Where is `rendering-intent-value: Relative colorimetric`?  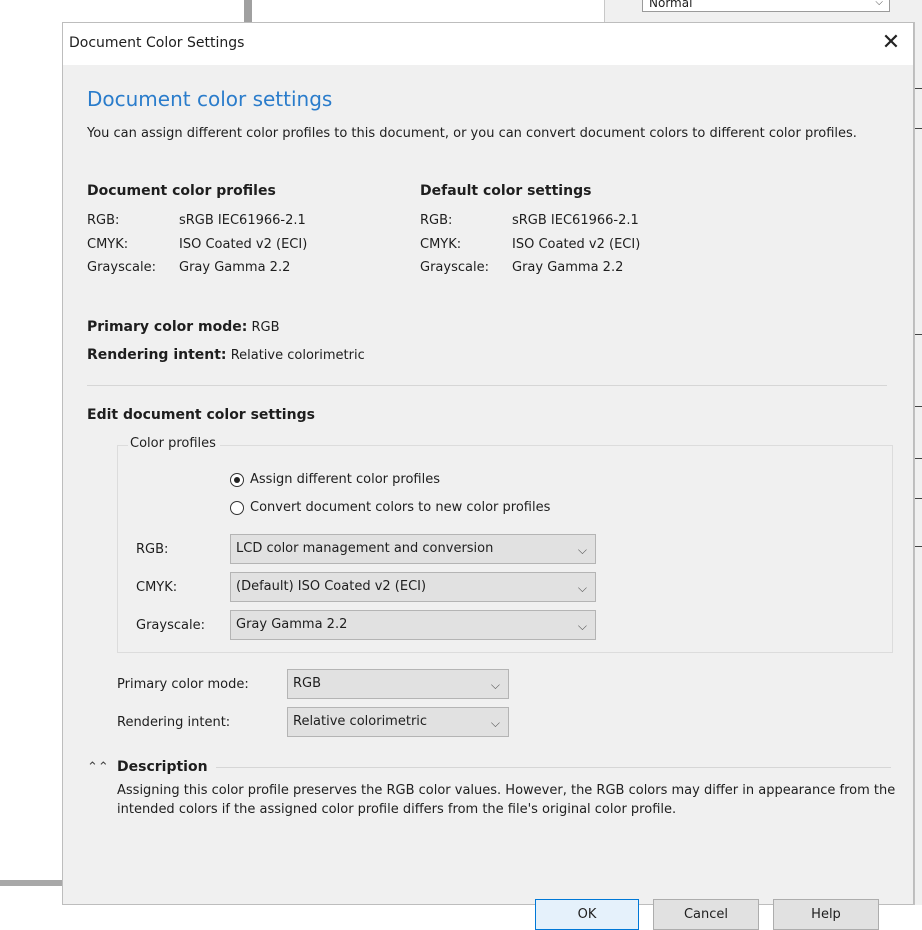 rendering-intent-value: Relative colorimetric is located at coordinates (360, 721).